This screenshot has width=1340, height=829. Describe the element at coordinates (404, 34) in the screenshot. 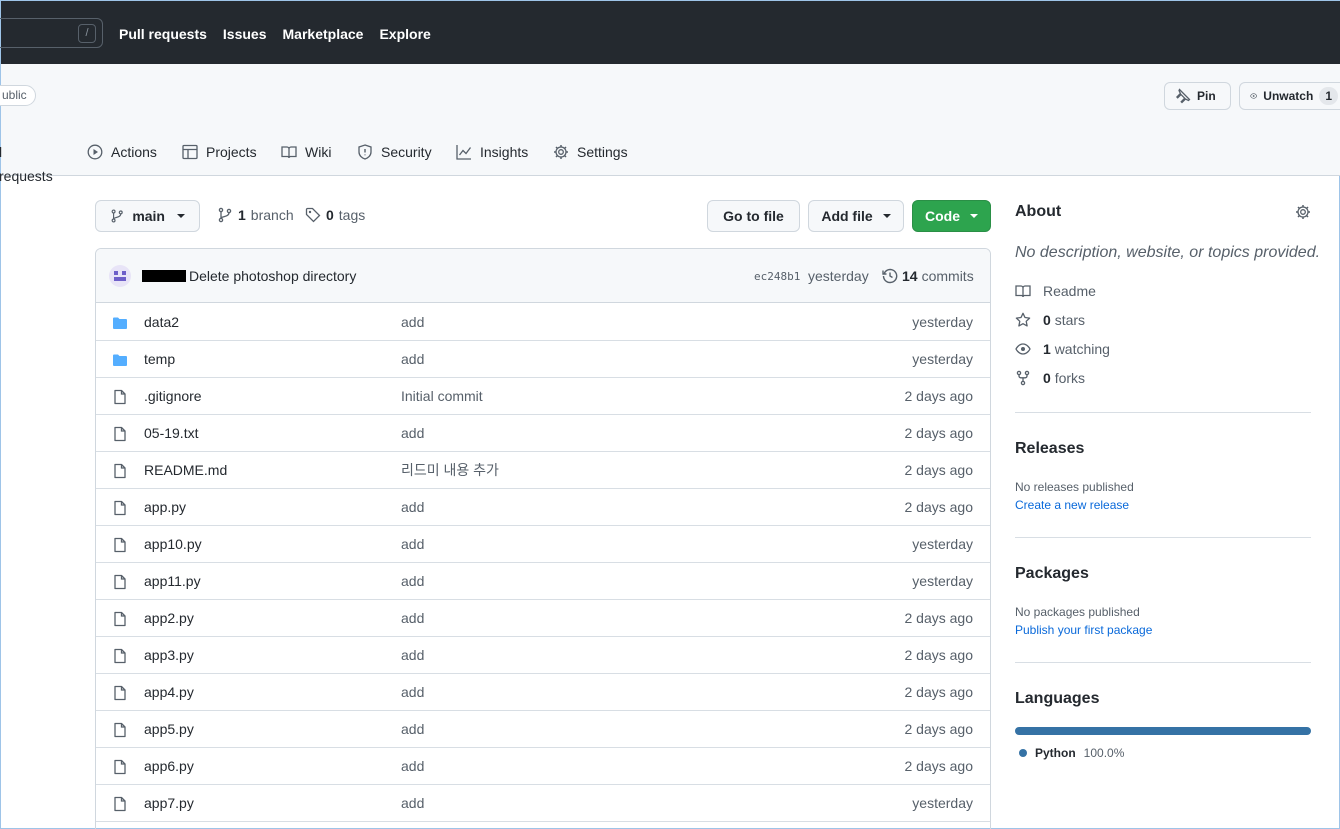

I see `nav-explore: Explore` at that location.